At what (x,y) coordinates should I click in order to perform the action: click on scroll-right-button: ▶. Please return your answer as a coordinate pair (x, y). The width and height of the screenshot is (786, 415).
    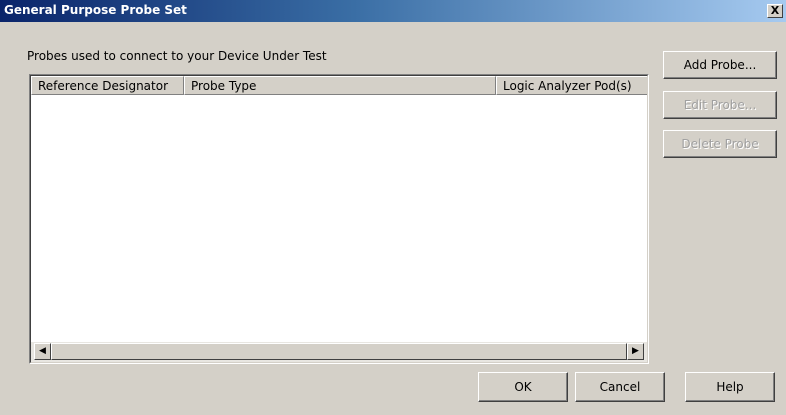
    Looking at the image, I should click on (635, 351).